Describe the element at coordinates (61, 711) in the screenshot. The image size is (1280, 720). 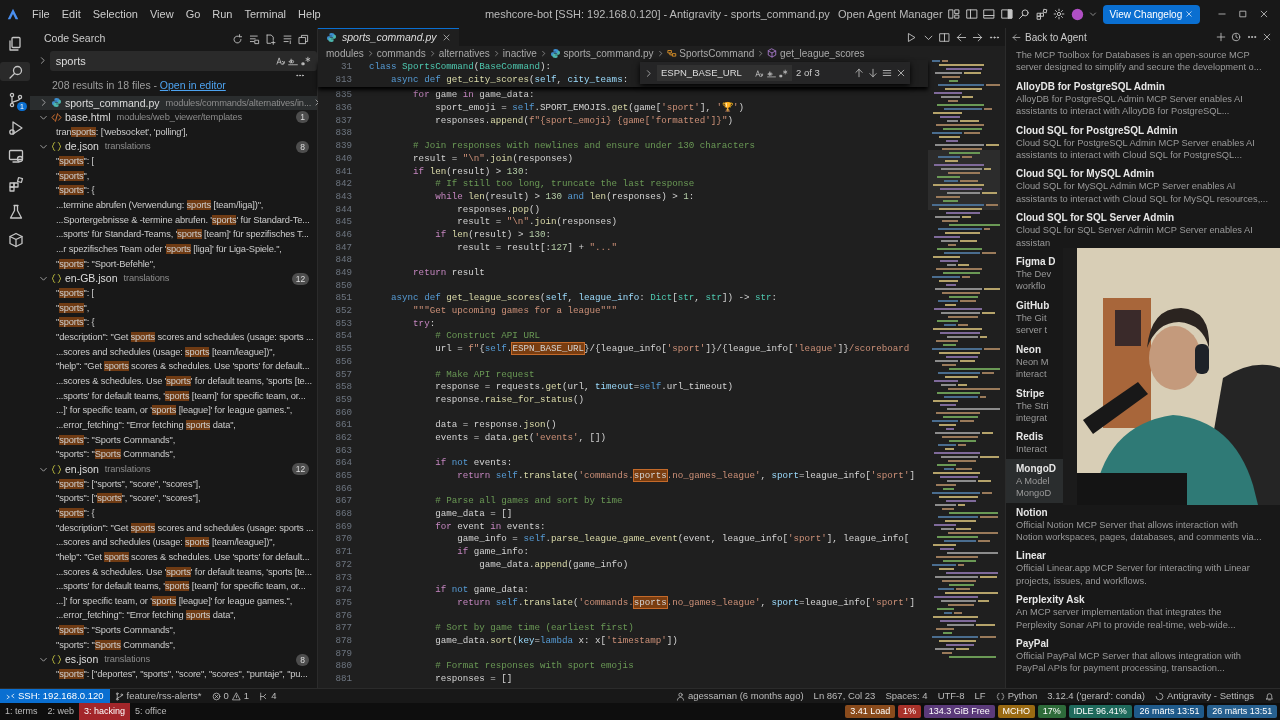
I see `workspace-button: 2: web` at that location.